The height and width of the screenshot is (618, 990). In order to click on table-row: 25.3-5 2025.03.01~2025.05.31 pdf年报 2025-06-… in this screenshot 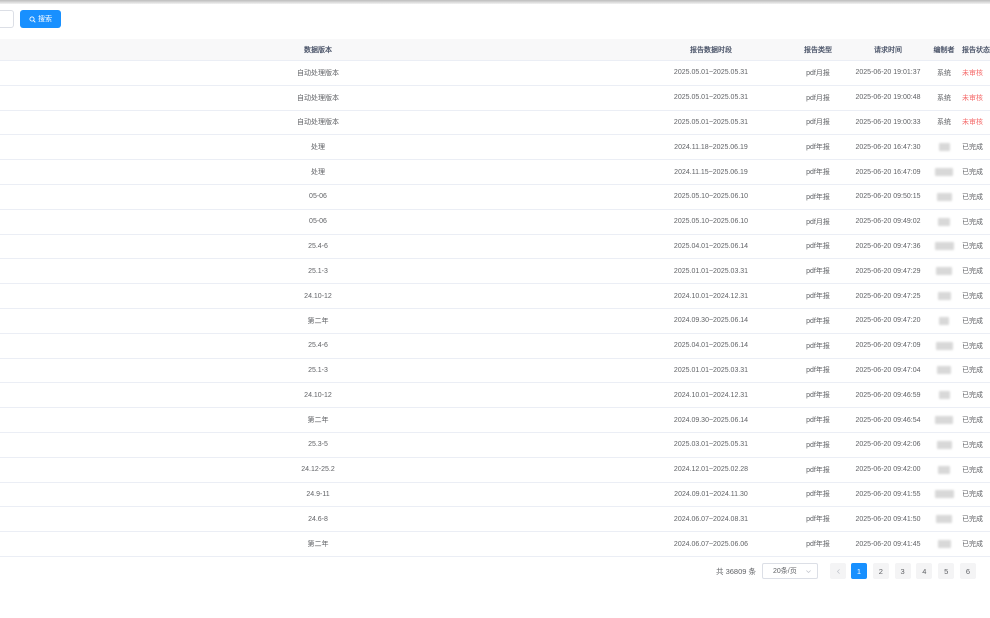, I will do `click(495, 445)`.